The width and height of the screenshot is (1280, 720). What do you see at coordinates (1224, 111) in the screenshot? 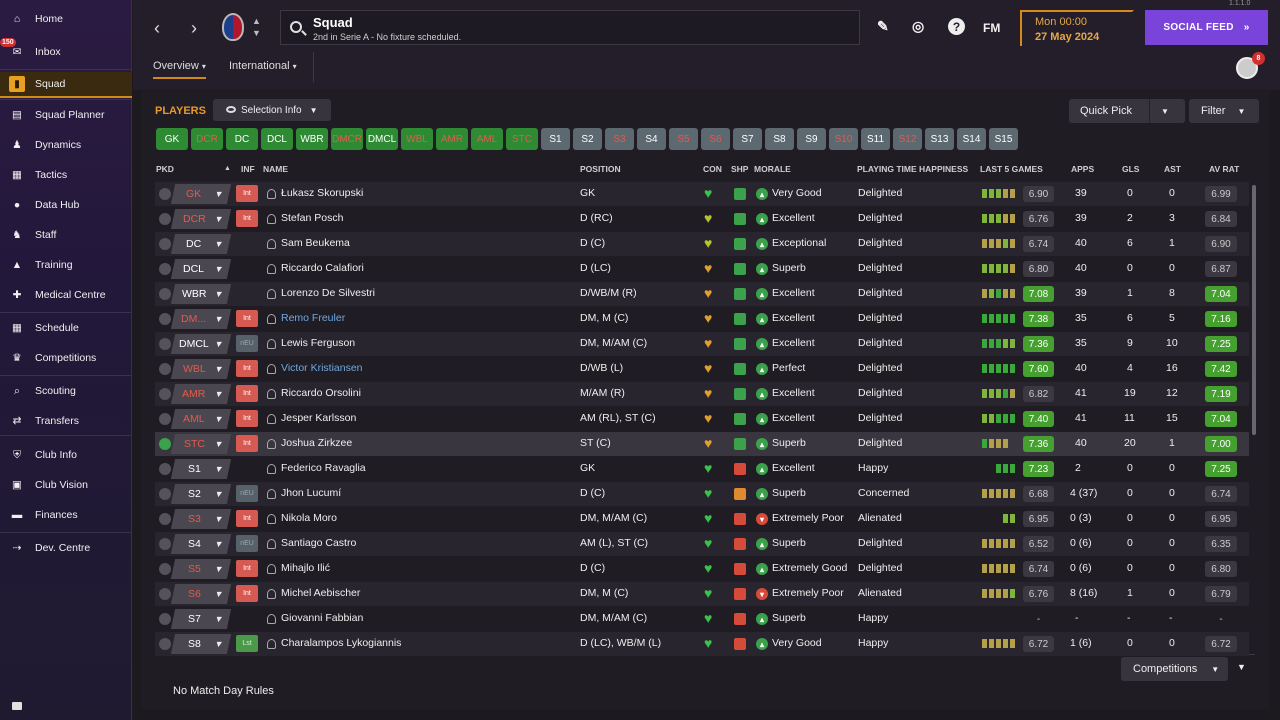
I see `filter-button: Filter ▼` at bounding box center [1224, 111].